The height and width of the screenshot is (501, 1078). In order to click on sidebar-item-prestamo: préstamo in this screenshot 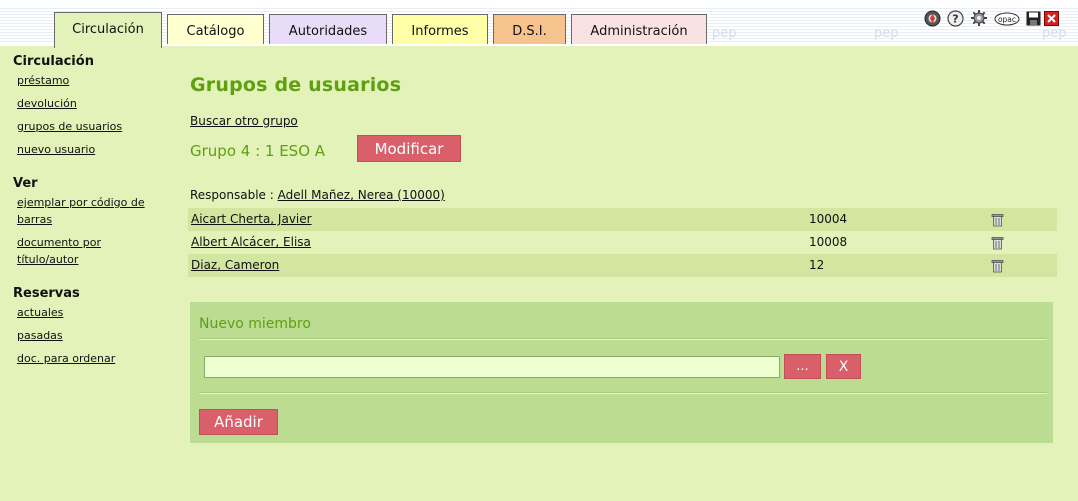, I will do `click(95, 85)`.